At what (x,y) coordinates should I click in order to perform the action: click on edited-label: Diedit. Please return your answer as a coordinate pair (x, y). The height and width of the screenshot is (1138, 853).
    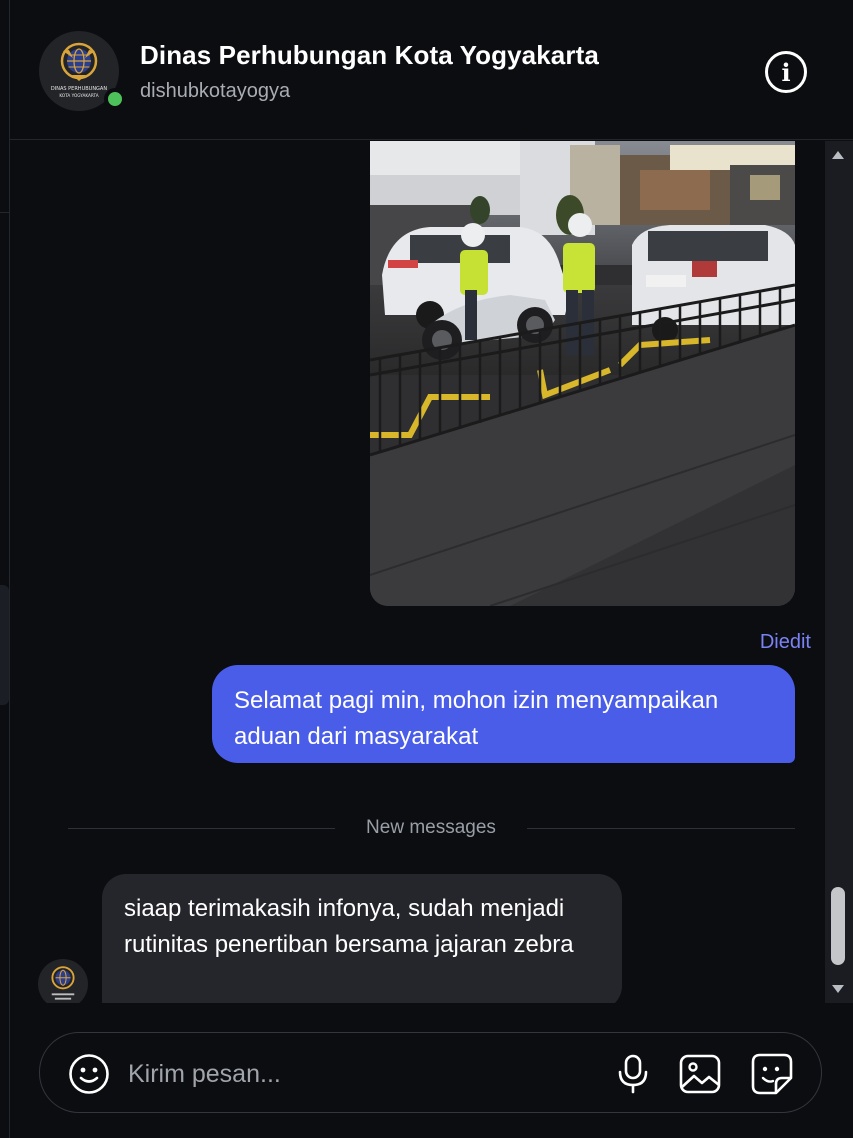
    Looking at the image, I should click on (785, 642).